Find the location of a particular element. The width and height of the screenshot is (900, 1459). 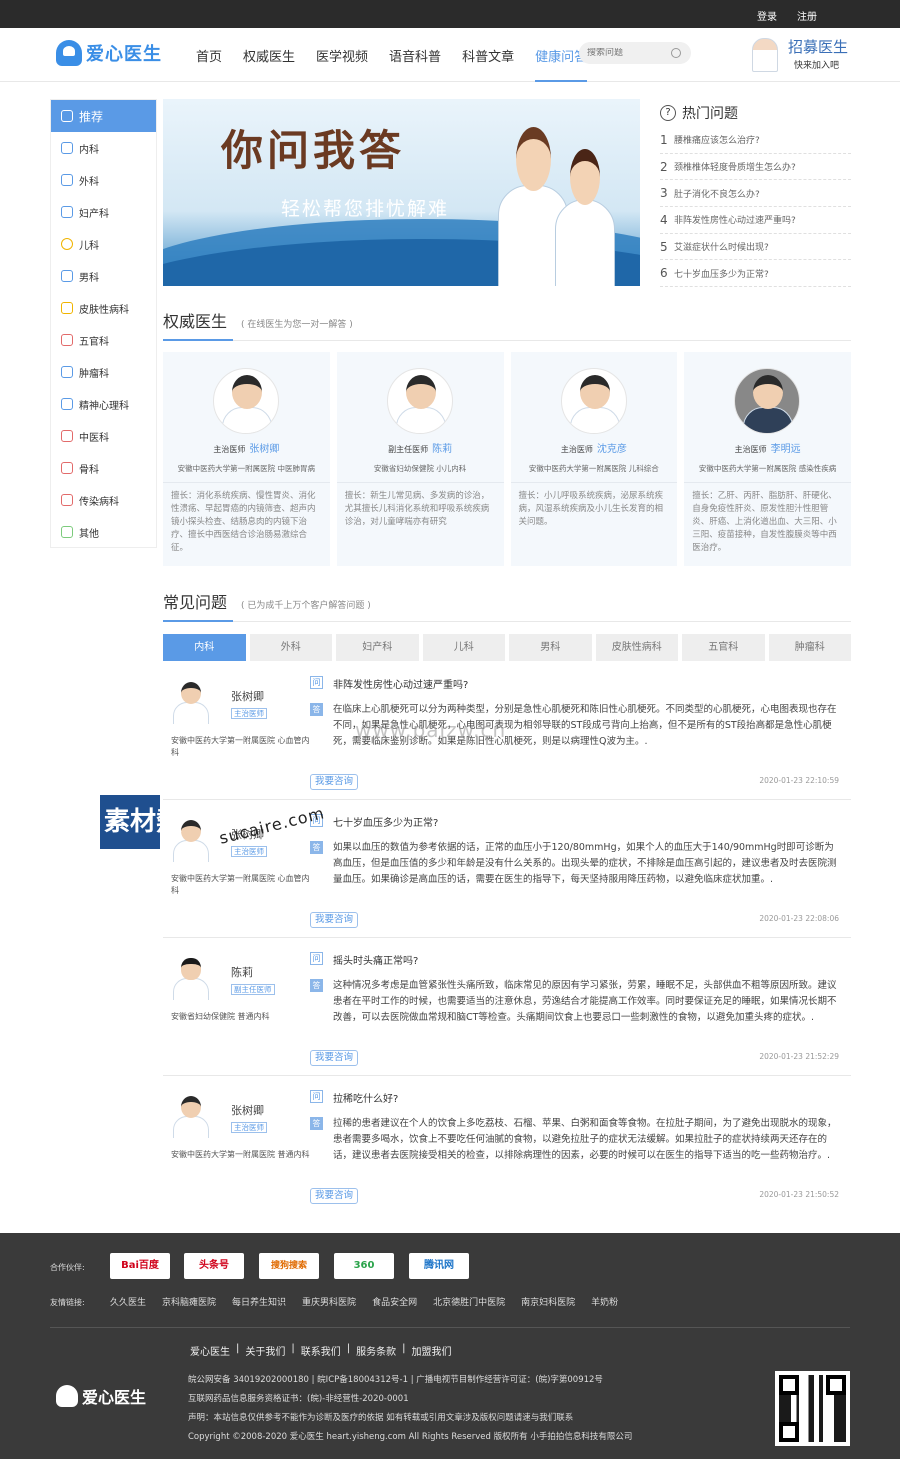

doctor-name: 陈莉 is located at coordinates (242, 972).